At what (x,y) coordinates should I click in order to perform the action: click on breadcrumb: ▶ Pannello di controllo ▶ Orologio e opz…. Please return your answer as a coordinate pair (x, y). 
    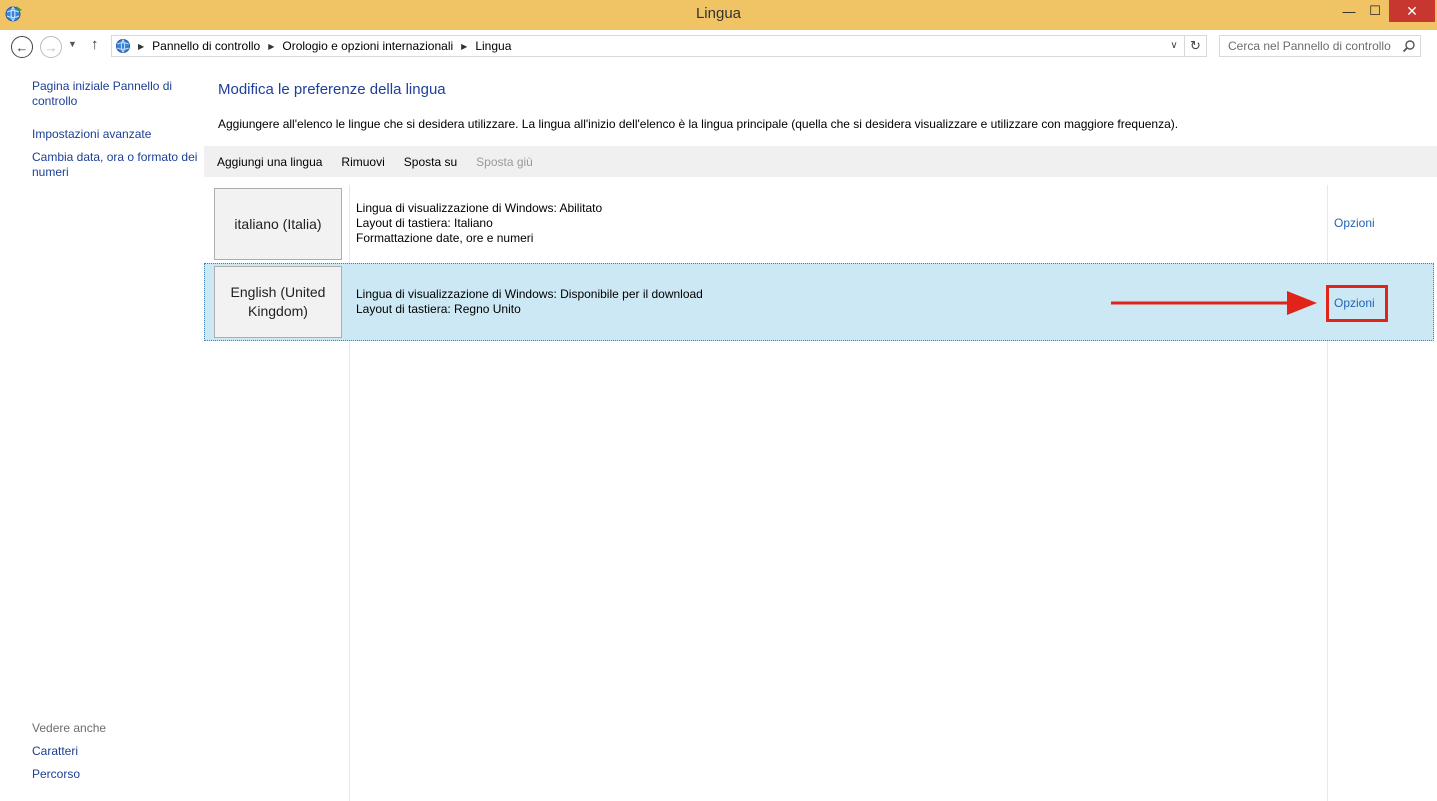
    Looking at the image, I should click on (323, 46).